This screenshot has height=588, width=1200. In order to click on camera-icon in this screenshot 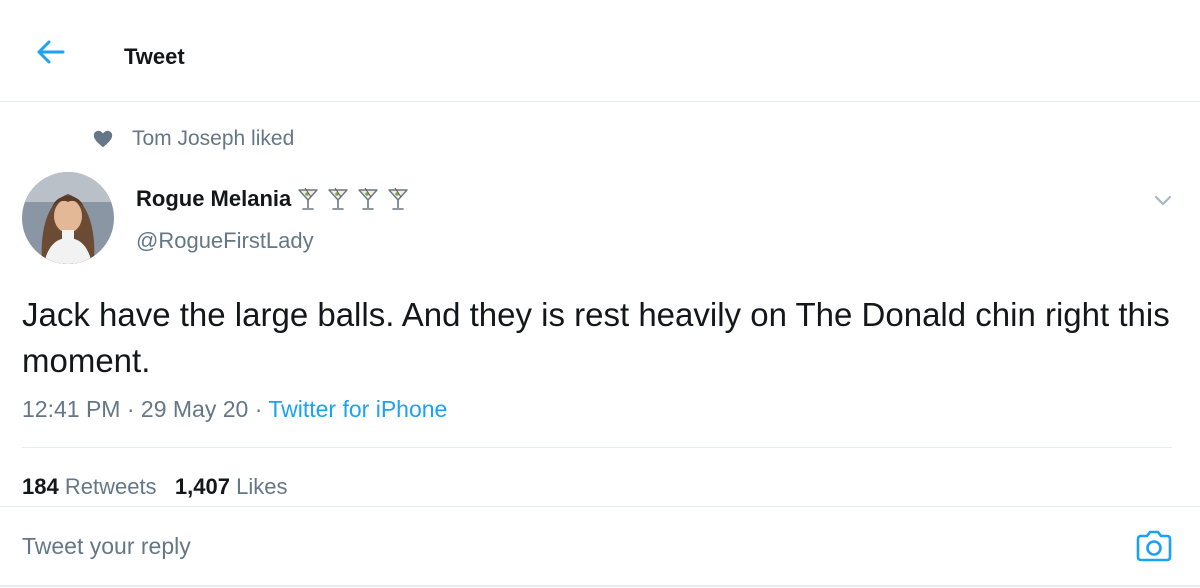, I will do `click(1154, 546)`.